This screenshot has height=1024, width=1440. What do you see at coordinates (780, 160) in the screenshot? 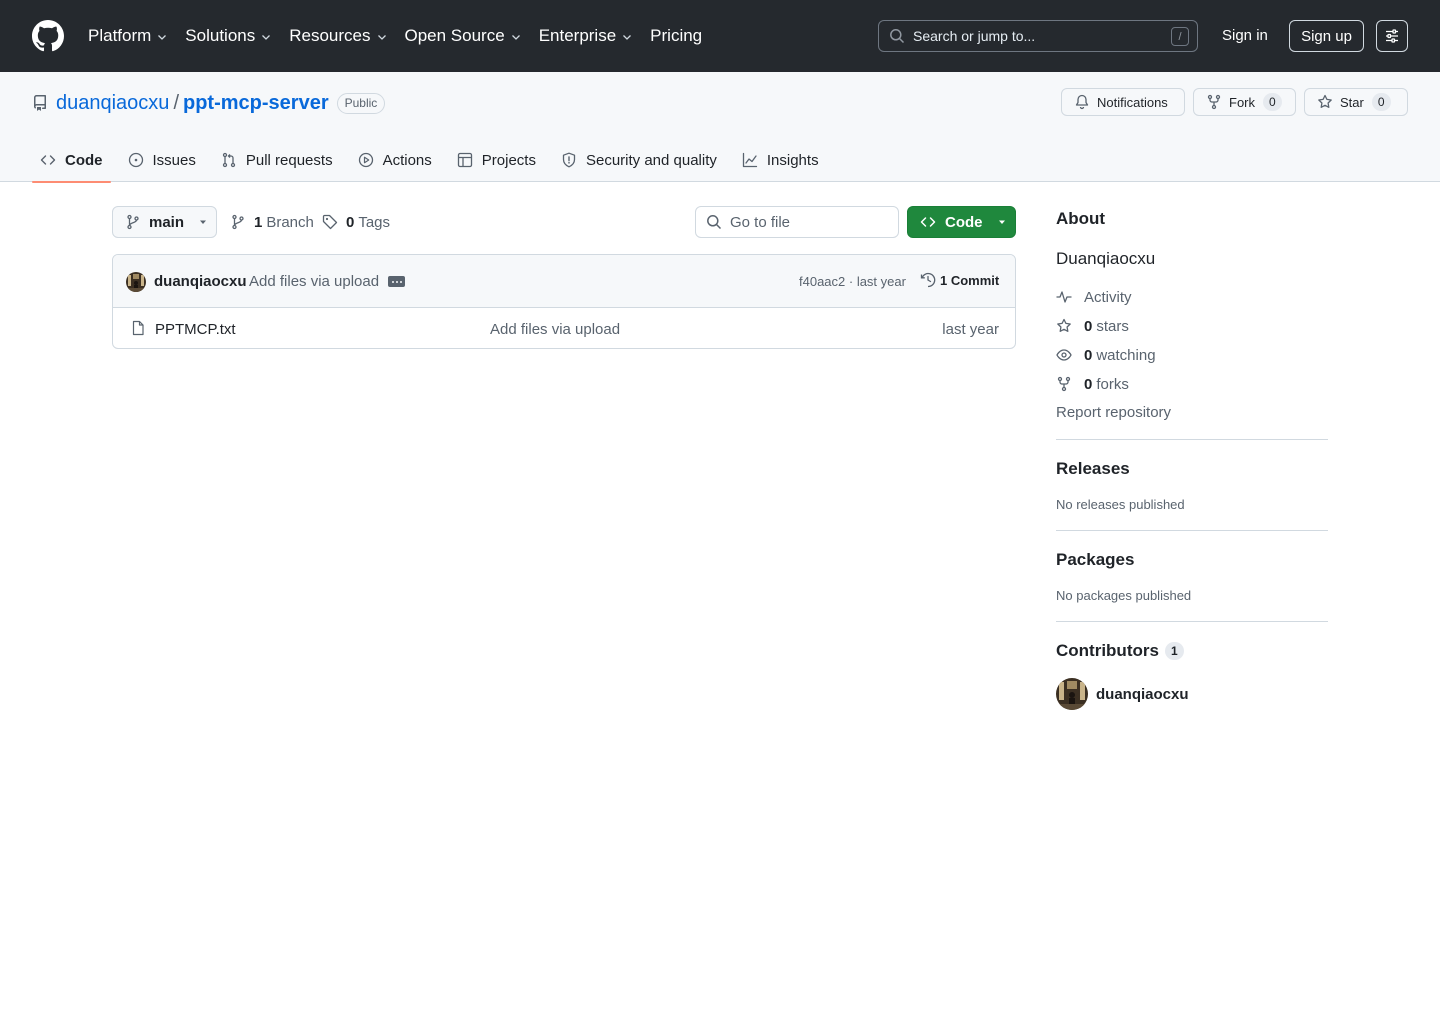
I see `tab-insights: Insights` at bounding box center [780, 160].